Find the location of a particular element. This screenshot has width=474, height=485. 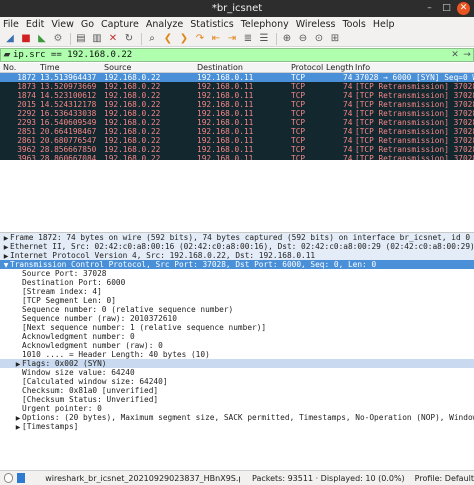

column-info: Info is located at coordinates (362, 68).